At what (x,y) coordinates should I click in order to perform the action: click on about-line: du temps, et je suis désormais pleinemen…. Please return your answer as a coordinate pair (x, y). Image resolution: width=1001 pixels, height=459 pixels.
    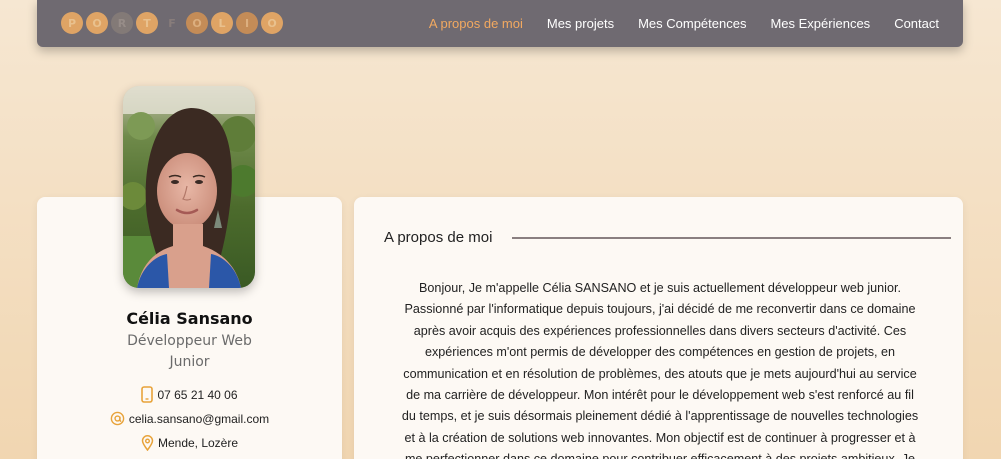
    Looking at the image, I should click on (660, 416).